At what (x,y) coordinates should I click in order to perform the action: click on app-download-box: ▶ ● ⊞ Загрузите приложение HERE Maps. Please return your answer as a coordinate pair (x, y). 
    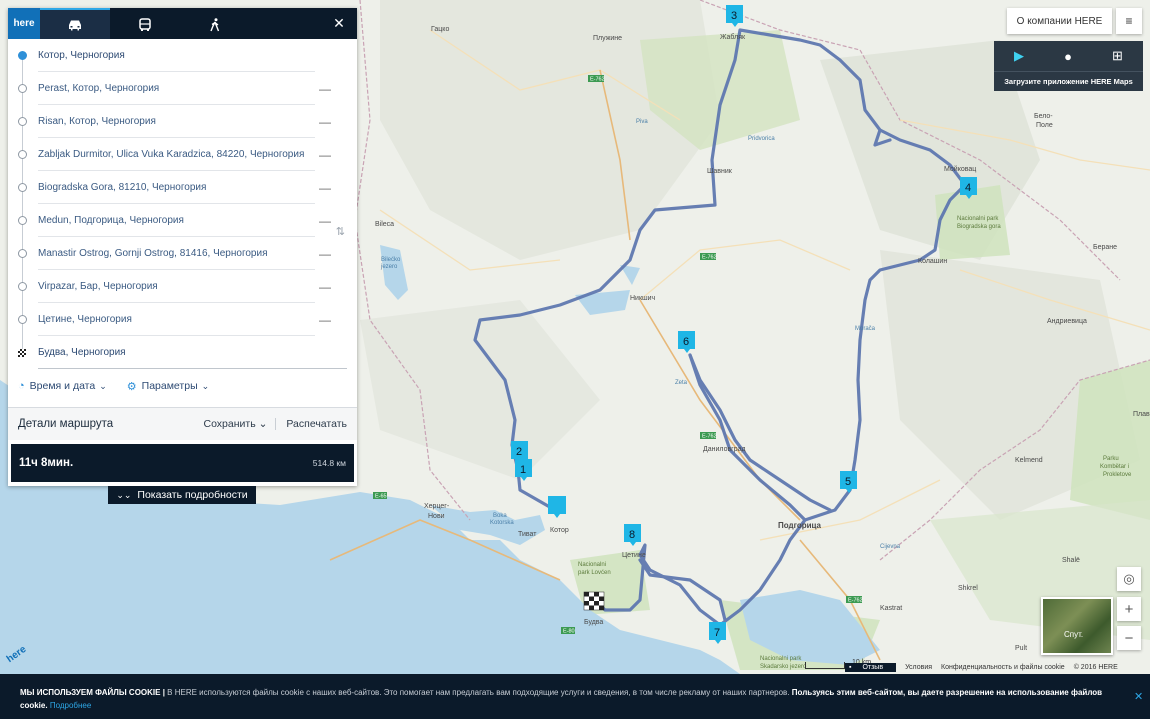
    Looking at the image, I should click on (1068, 66).